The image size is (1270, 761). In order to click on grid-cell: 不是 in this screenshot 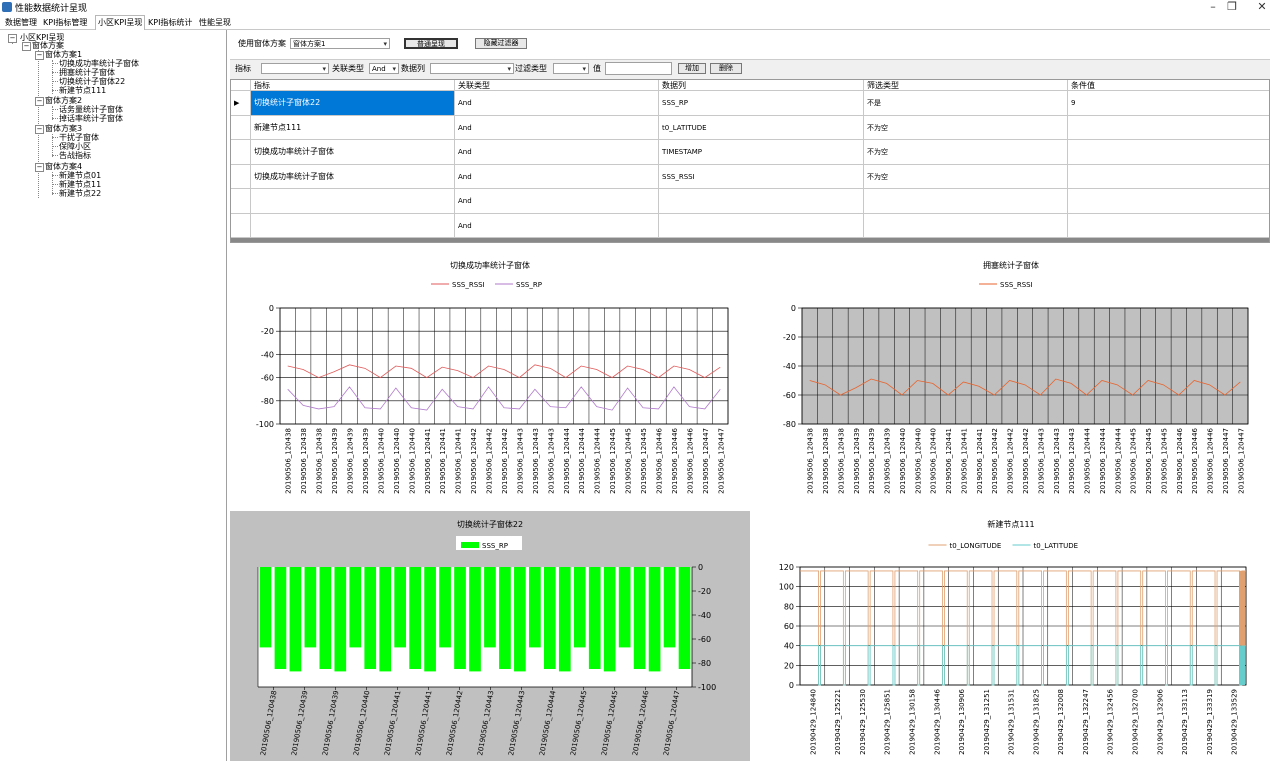, I will do `click(966, 103)`.